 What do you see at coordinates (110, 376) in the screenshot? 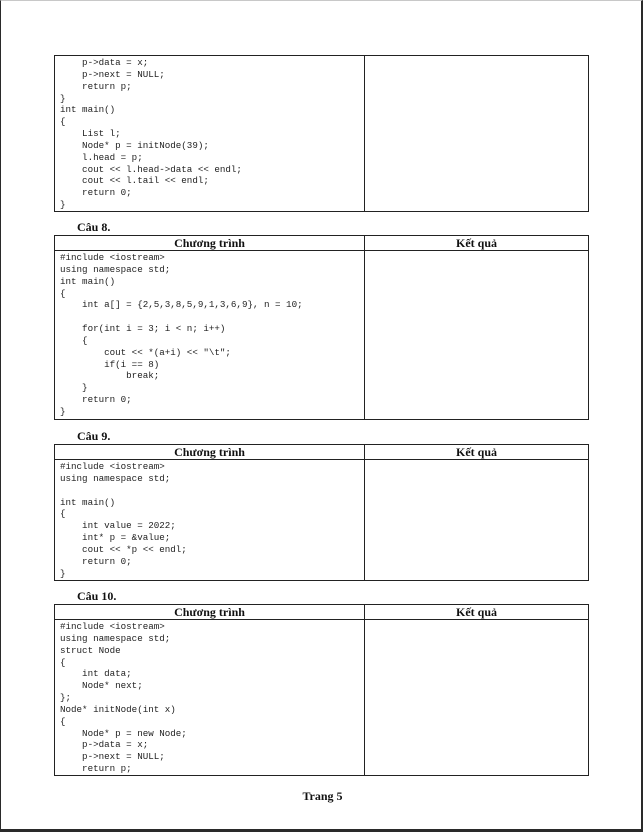
I see `code-line: break;` at bounding box center [110, 376].